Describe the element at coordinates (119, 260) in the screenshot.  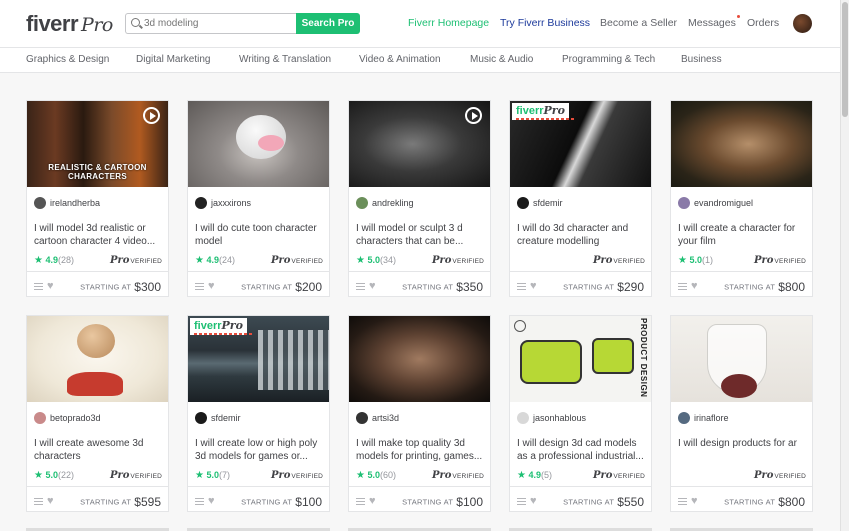
I see `pro-label: Pro` at that location.